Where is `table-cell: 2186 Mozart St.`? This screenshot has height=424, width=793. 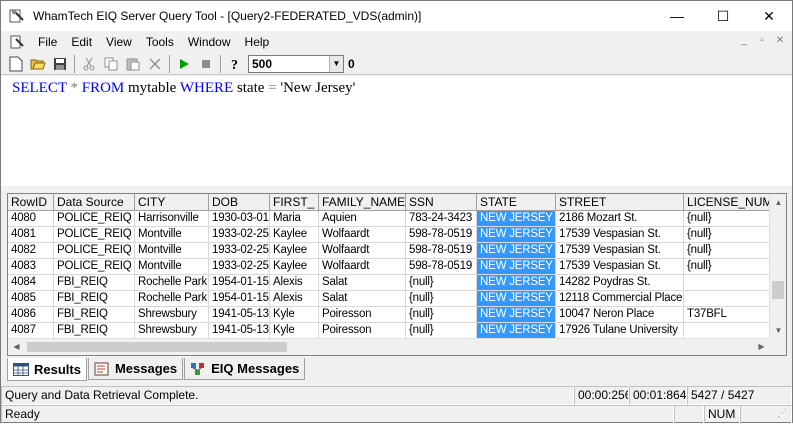
table-cell: 2186 Mozart St. is located at coordinates (620, 219).